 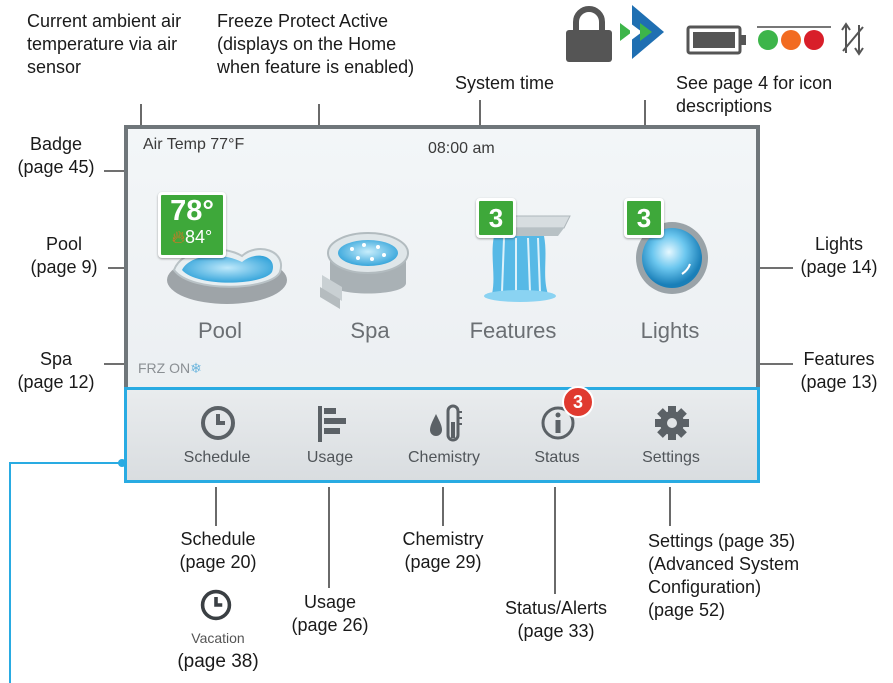 I want to click on transfer-arrows-icon, so click(x=852, y=39).